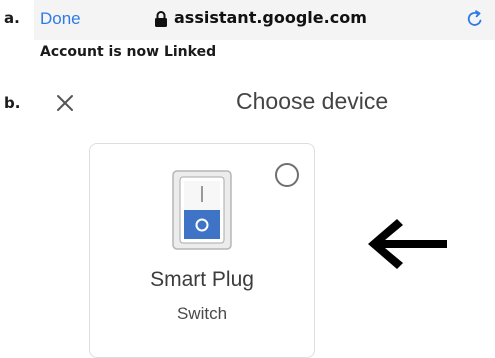 This screenshot has height=358, width=495. Describe the element at coordinates (407, 244) in the screenshot. I see `arrow-left-icon` at that location.